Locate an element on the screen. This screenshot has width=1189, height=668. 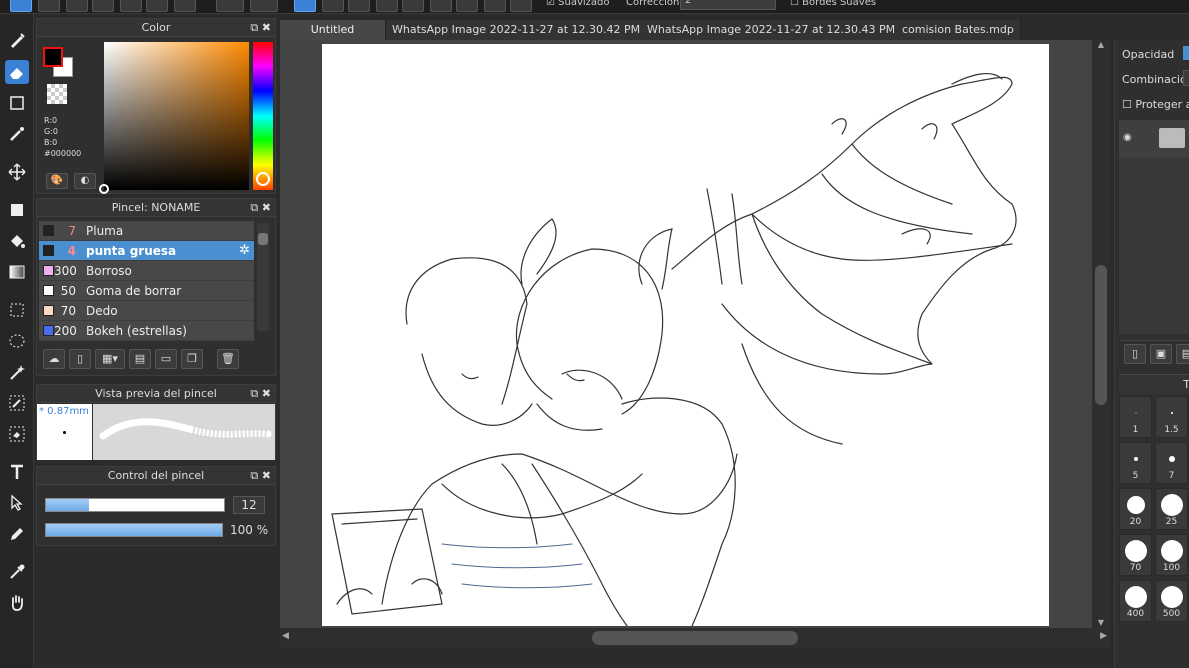
brush-size-preset: 5 is located at coordinates (1135, 463).